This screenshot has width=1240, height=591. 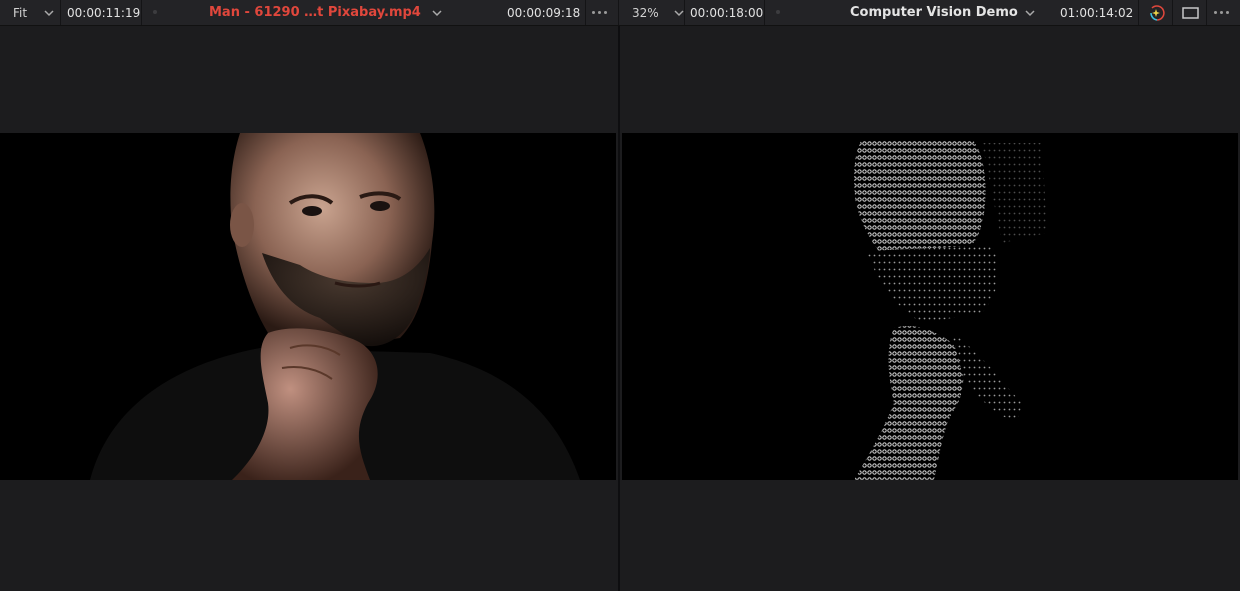 What do you see at coordinates (34, 12) in the screenshot?
I see `source-zoom-dropdown: Fit` at bounding box center [34, 12].